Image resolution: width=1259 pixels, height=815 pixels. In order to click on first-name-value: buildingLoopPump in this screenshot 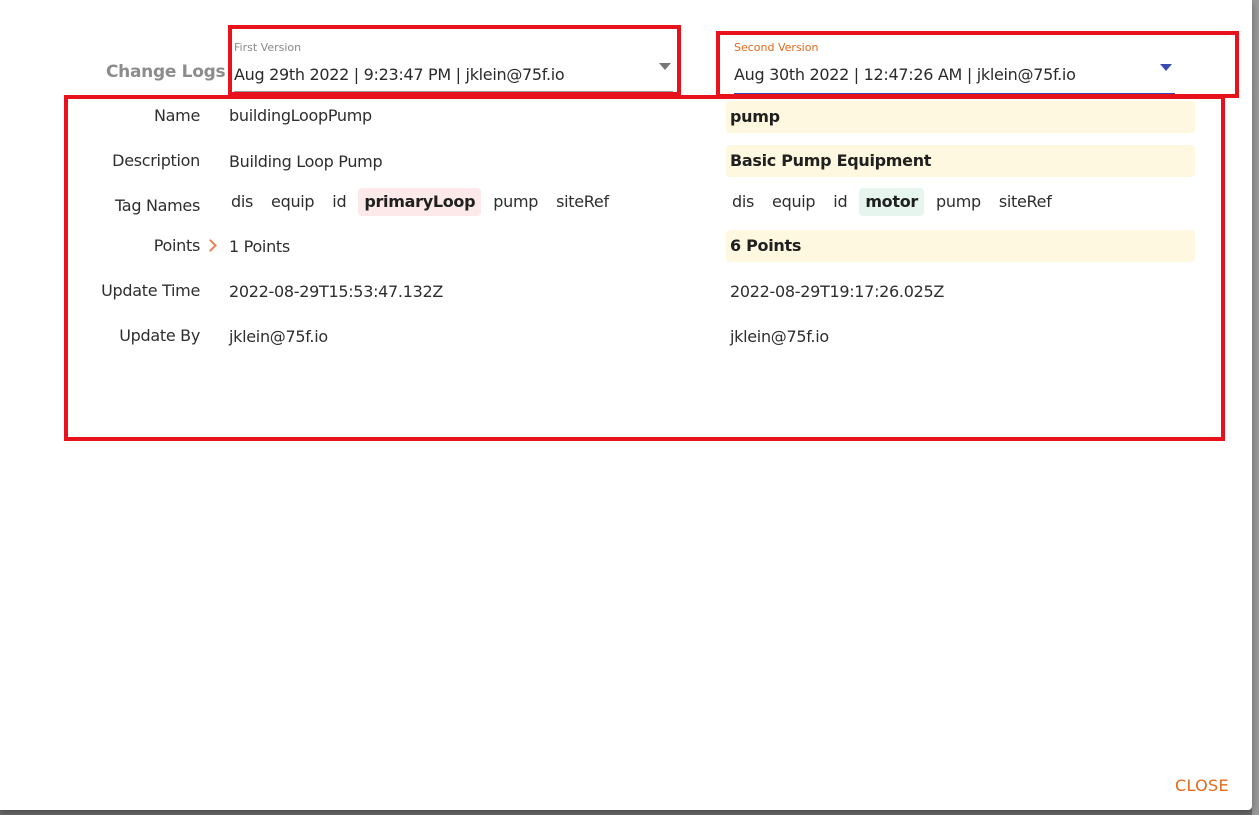, I will do `click(300, 115)`.